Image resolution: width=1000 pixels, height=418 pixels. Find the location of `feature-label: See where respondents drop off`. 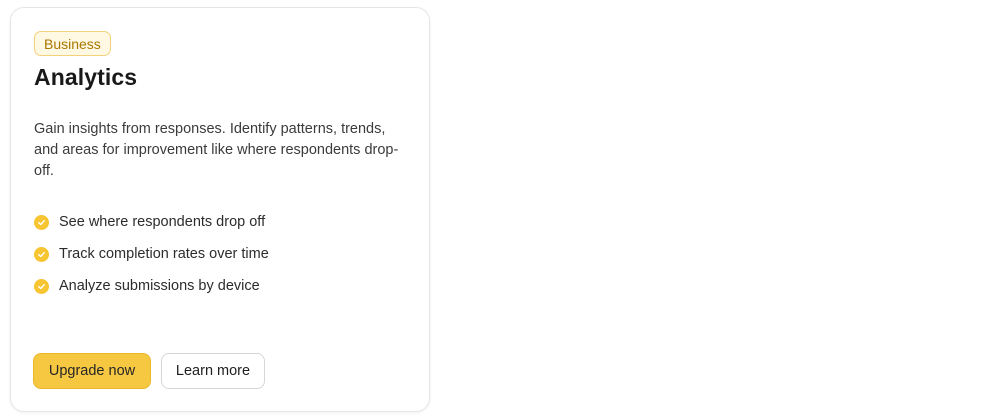

feature-label: See where respondents drop off is located at coordinates (162, 222).